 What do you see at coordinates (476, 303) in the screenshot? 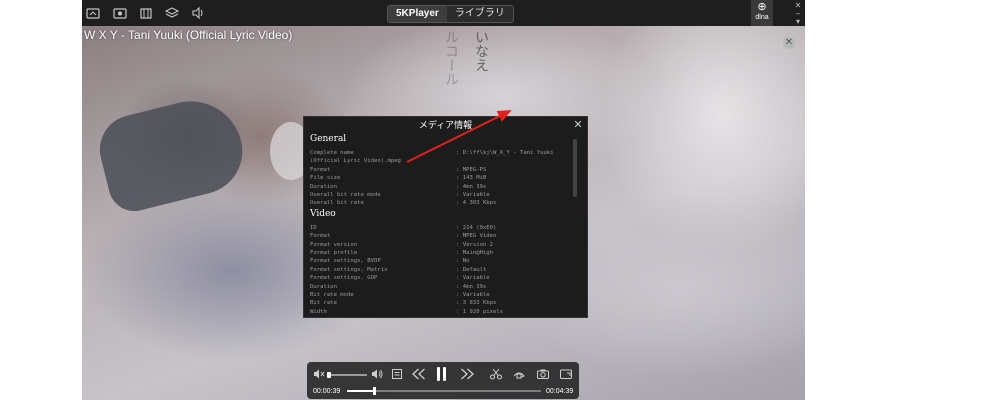
I see `media-info-value: : 3 833 Kbps` at bounding box center [476, 303].